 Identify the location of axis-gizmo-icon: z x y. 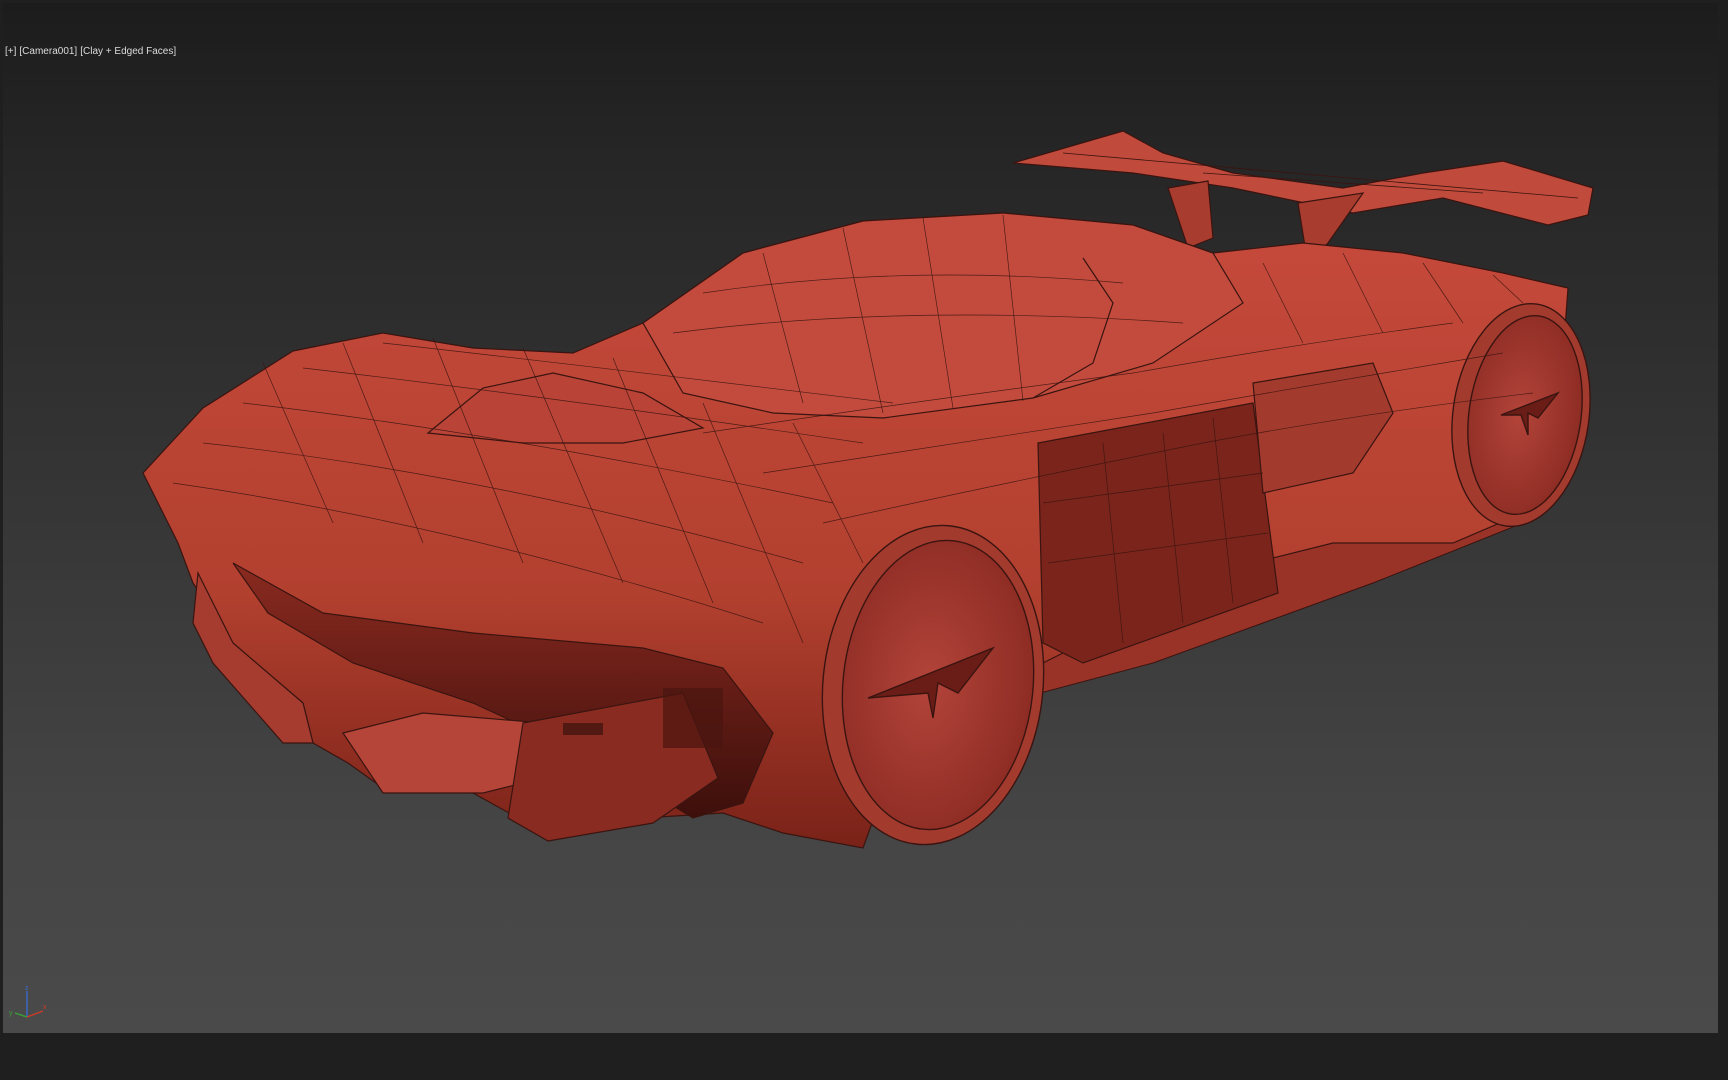
(28, 1001).